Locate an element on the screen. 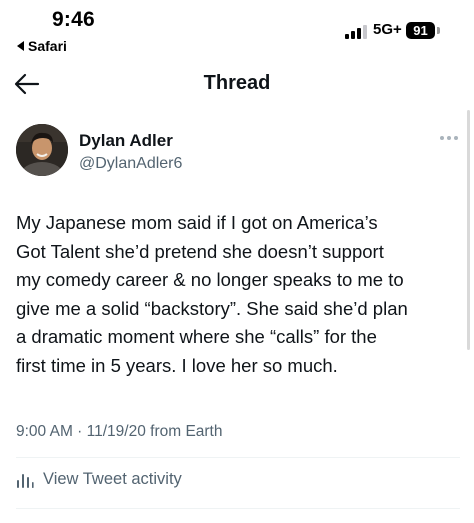 The height and width of the screenshot is (523, 474). back-triangle-icon is located at coordinates (20, 46).